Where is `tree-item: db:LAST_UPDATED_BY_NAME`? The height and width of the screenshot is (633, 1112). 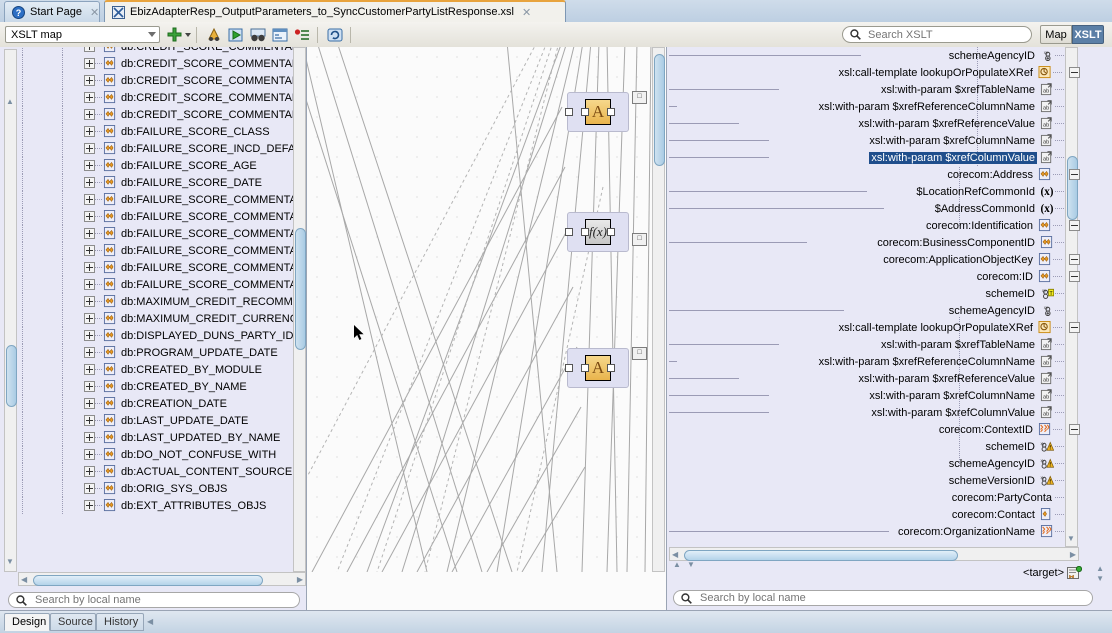
tree-item: db:LAST_UPDATED_BY_NAME is located at coordinates (158, 437).